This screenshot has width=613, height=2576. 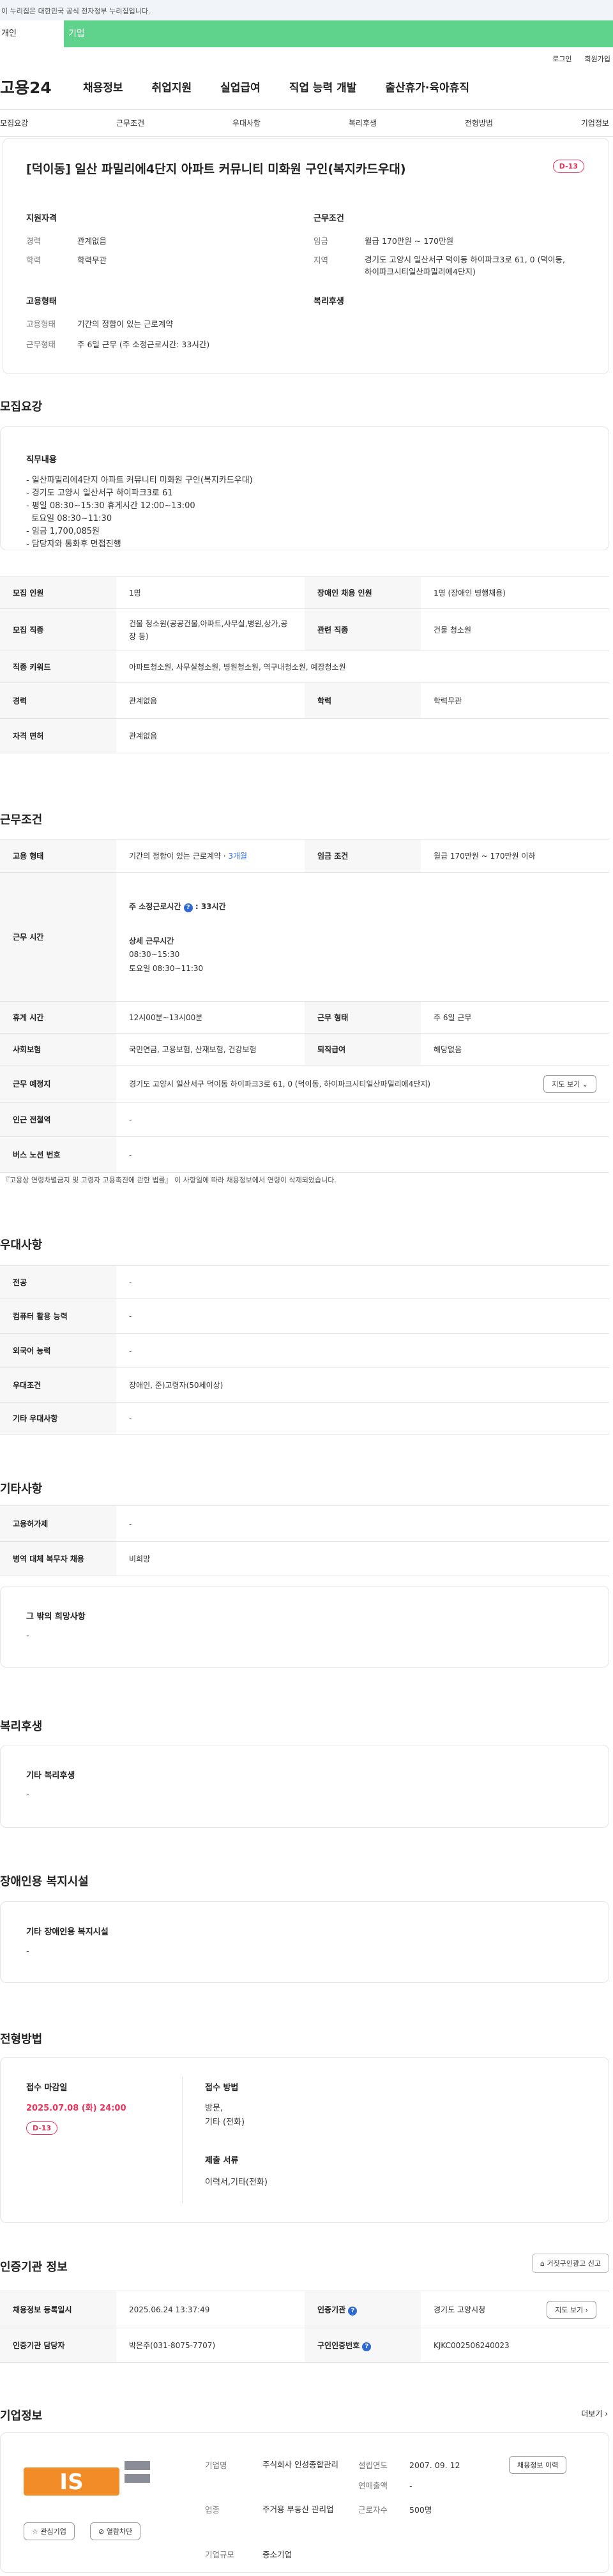 I want to click on emp-period-link: 3개월, so click(x=237, y=856).